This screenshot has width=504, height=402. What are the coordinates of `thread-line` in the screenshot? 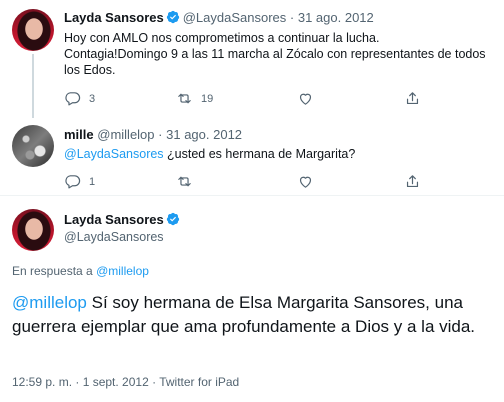 It's located at (33, 86).